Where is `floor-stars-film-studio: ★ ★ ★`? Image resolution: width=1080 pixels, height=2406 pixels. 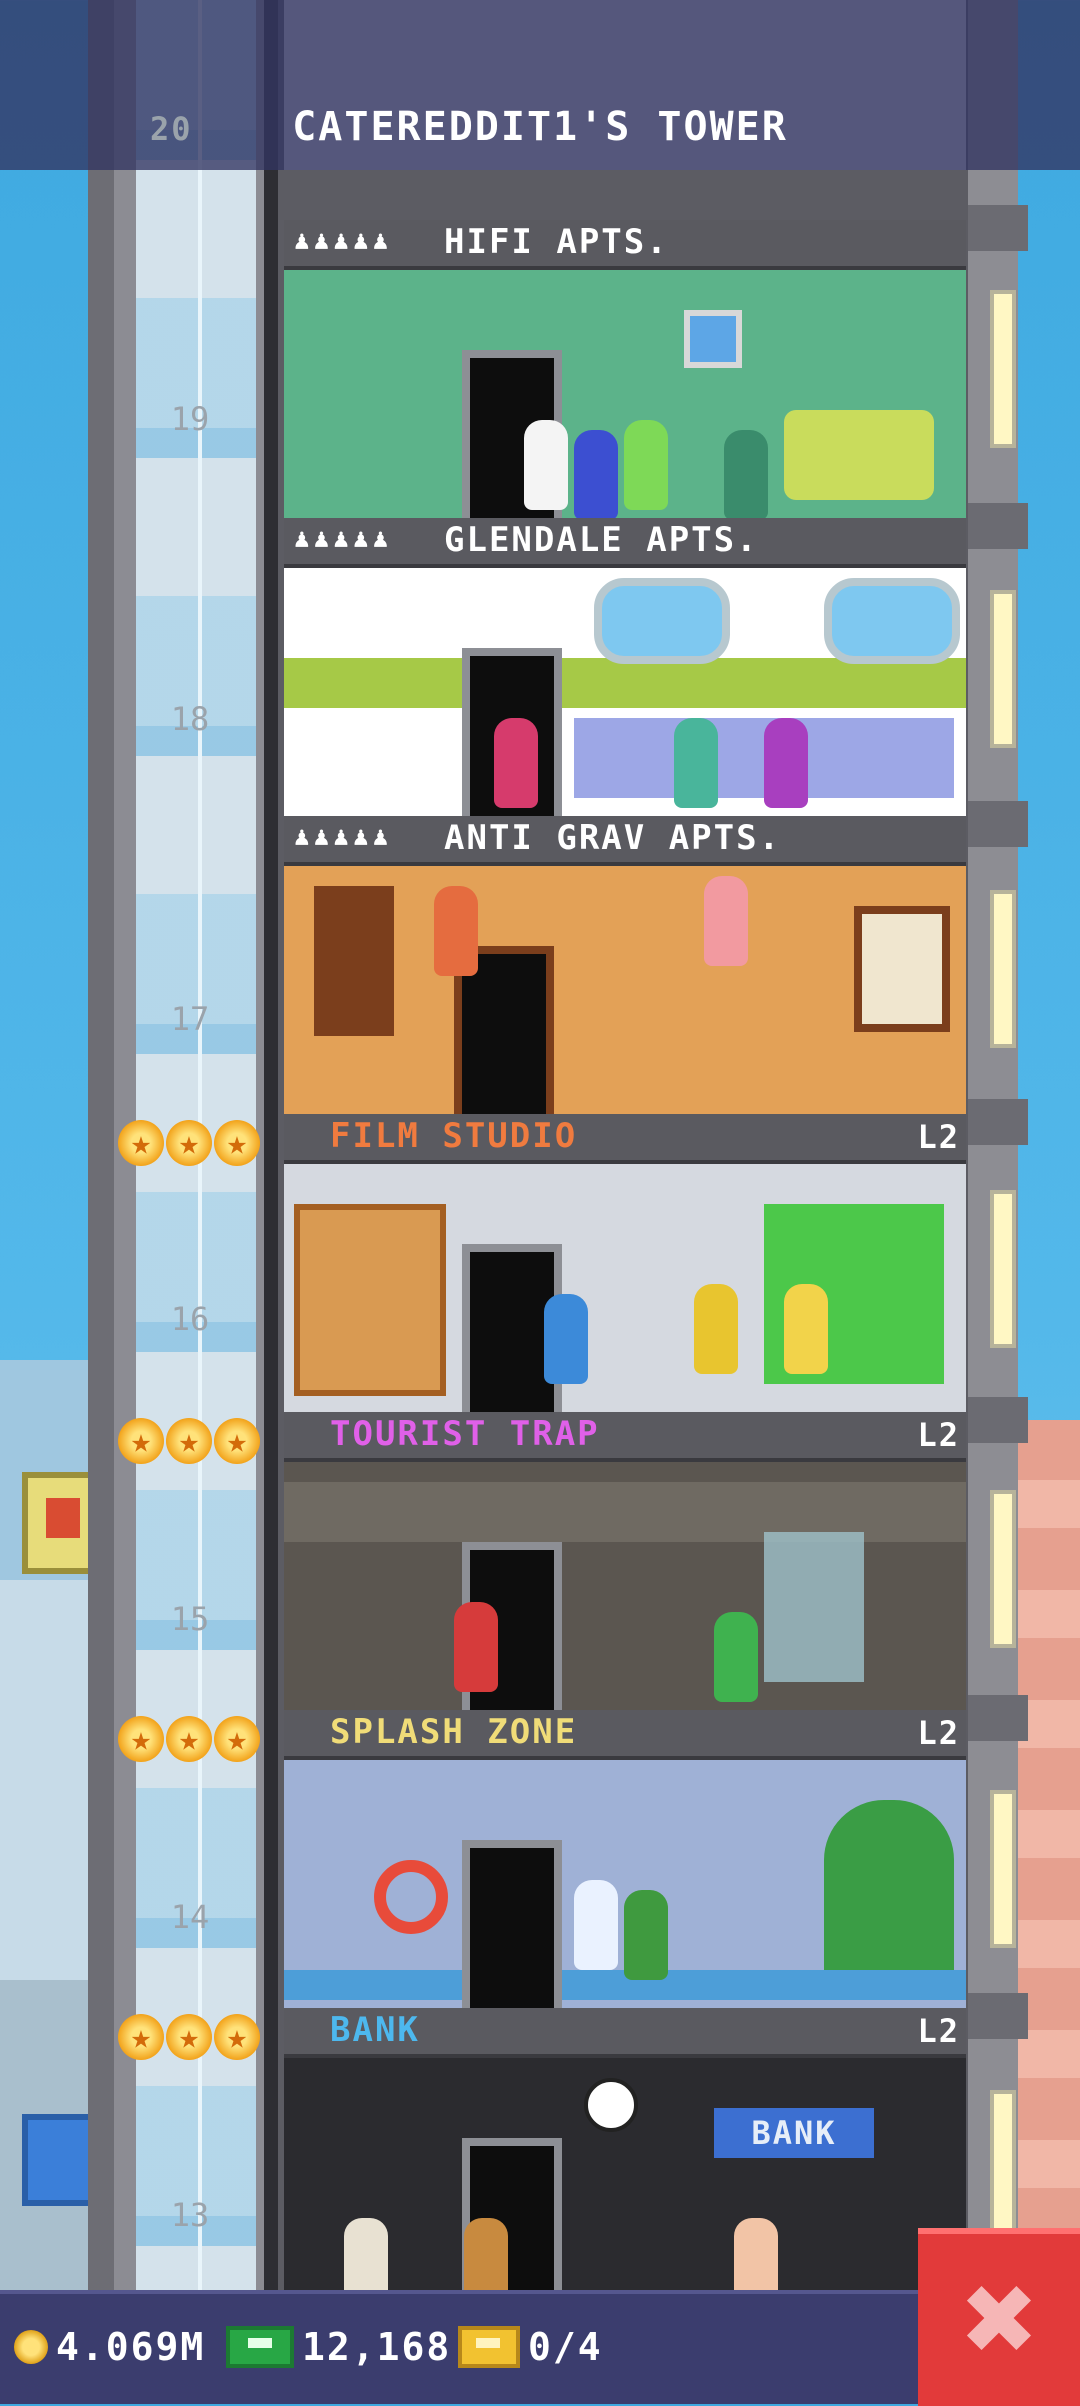 floor-stars-film-studio: ★ ★ ★ is located at coordinates (193, 1145).